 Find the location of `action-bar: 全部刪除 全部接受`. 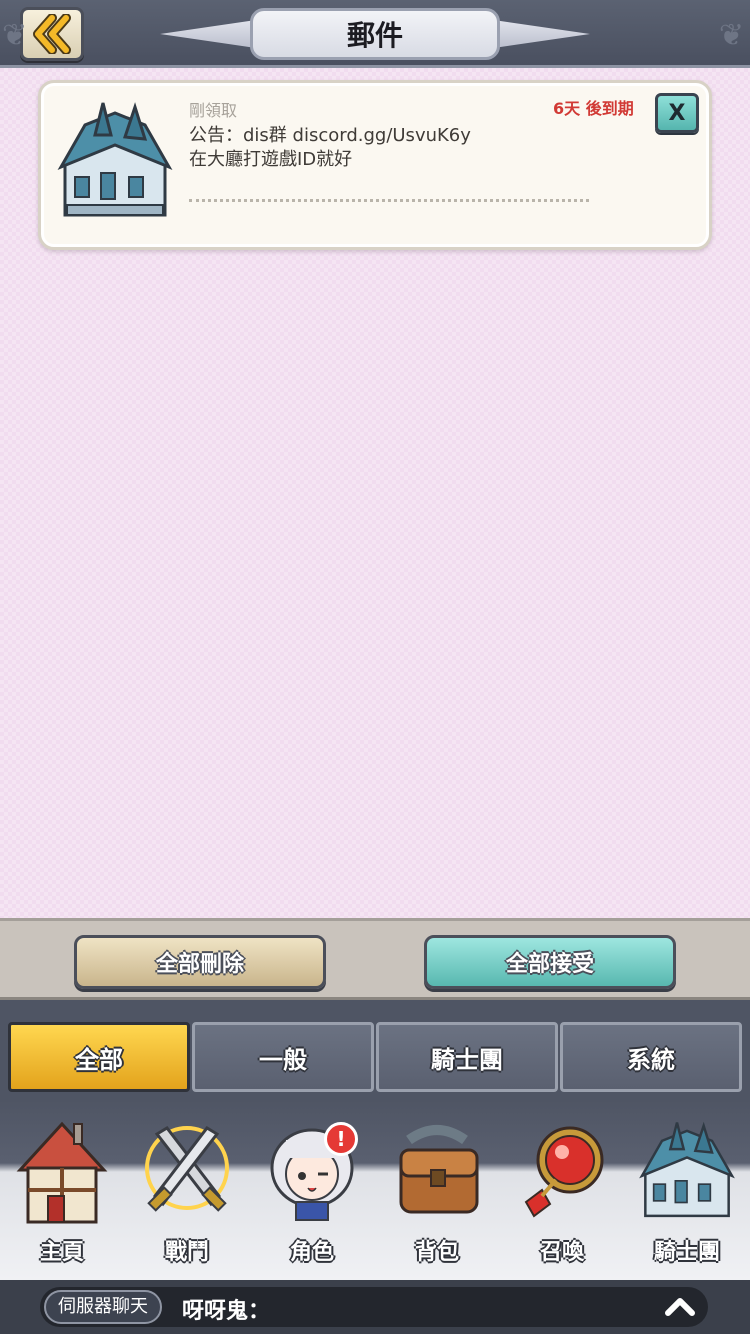

action-bar: 全部刪除 全部接受 is located at coordinates (375, 959).